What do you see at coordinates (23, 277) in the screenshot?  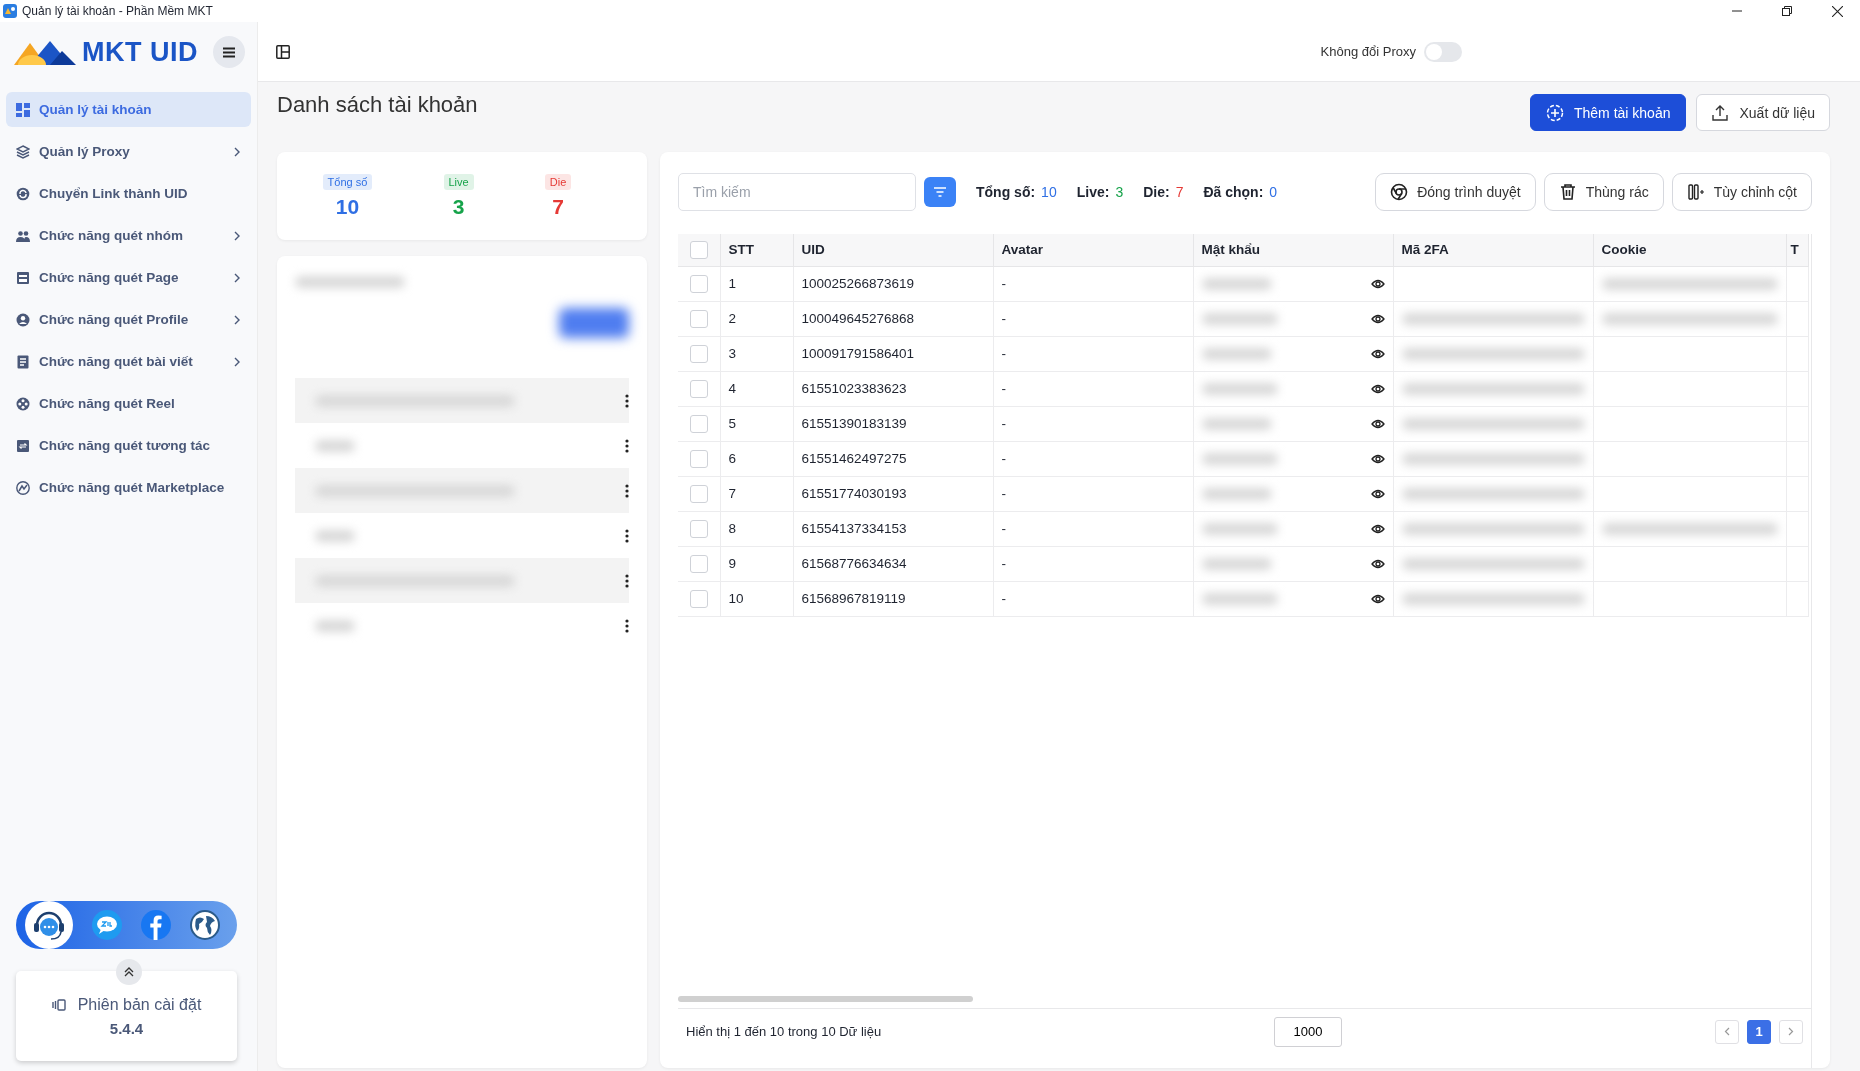 I see `page-icon` at bounding box center [23, 277].